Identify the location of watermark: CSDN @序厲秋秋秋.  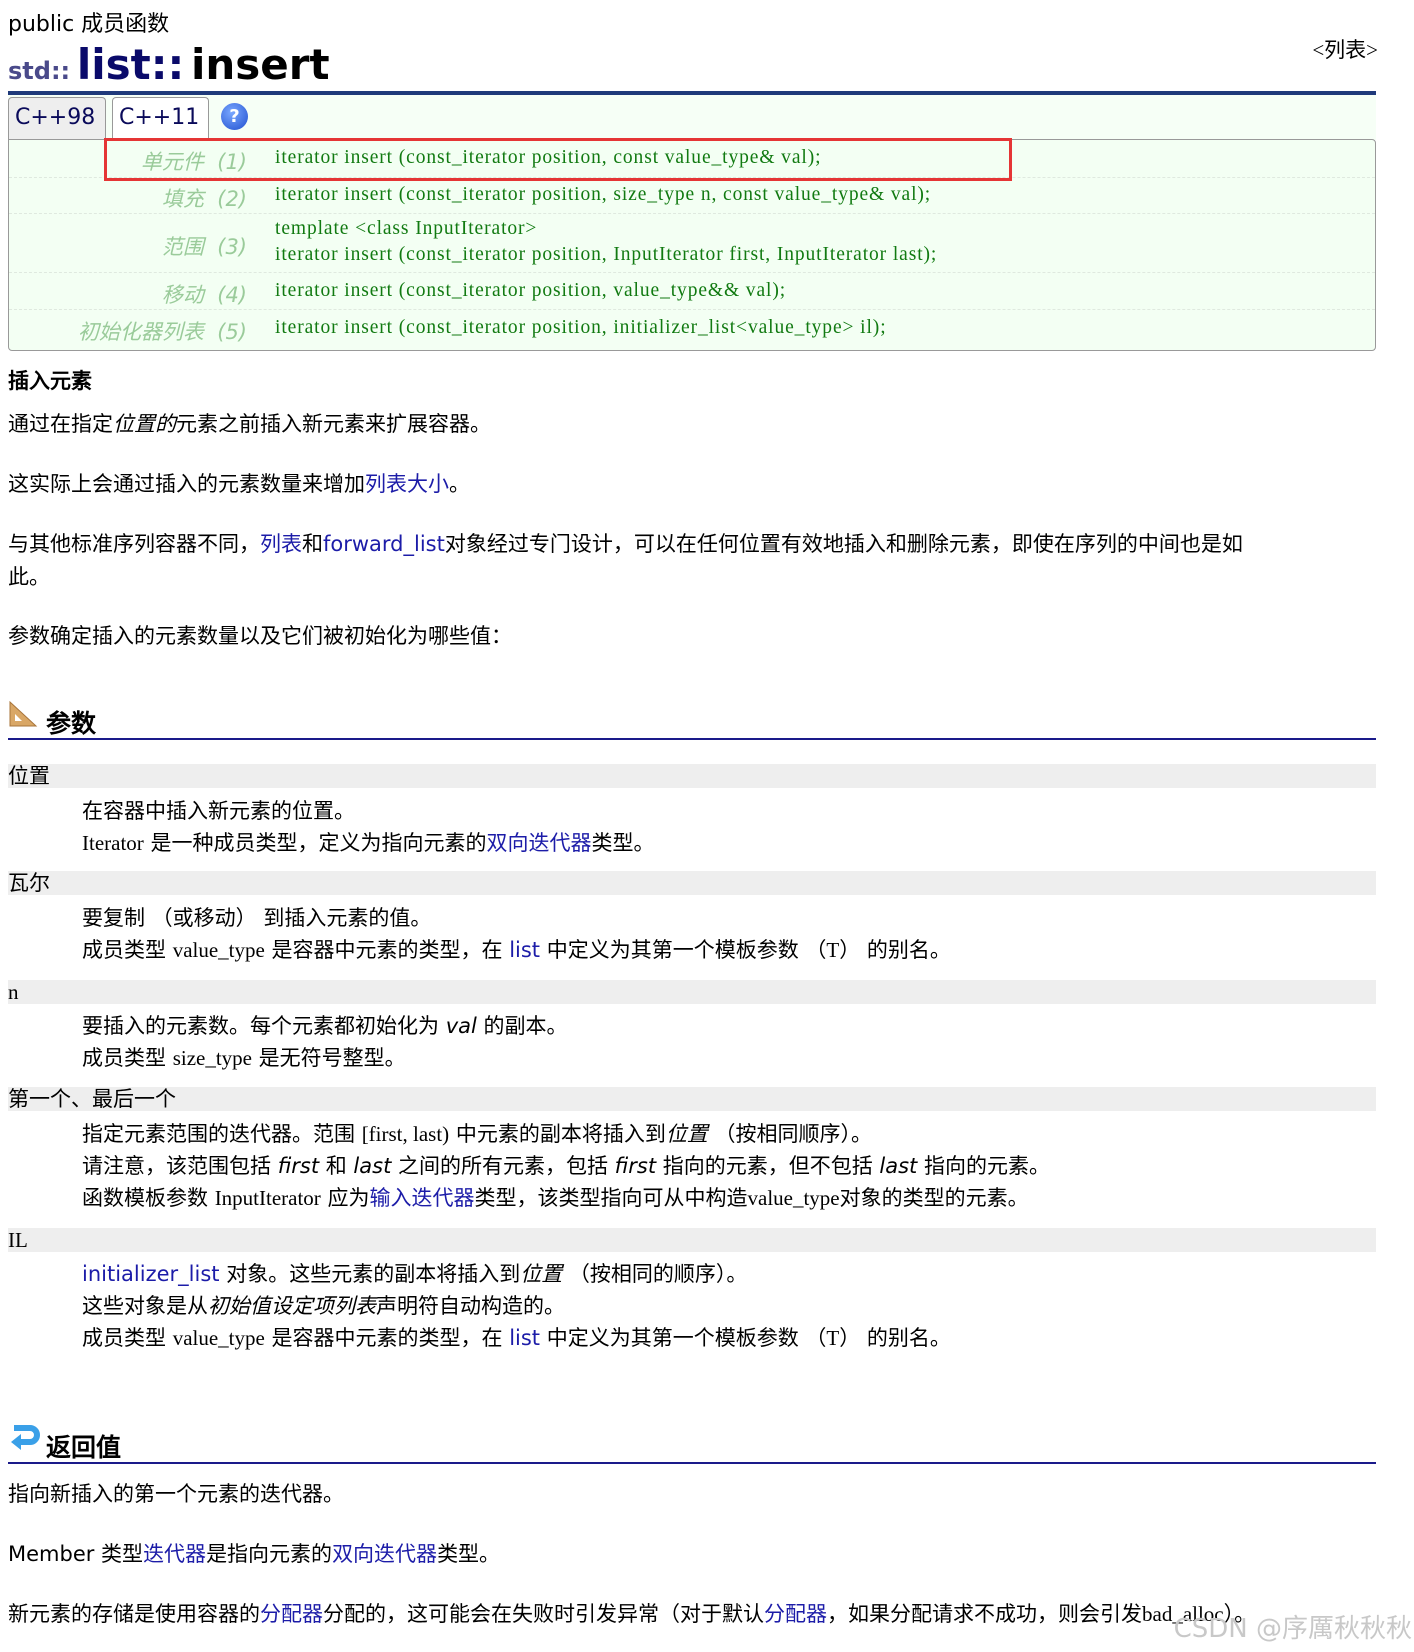
(1292, 1629).